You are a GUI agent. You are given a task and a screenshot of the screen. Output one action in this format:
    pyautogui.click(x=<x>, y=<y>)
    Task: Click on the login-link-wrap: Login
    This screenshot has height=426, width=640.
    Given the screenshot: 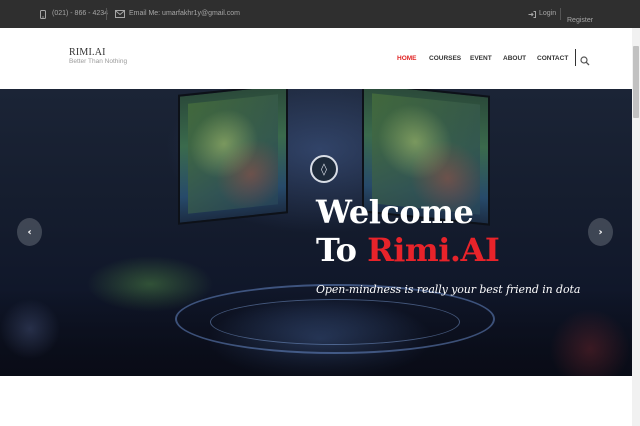 What is the action you would take?
    pyautogui.click(x=542, y=14)
    